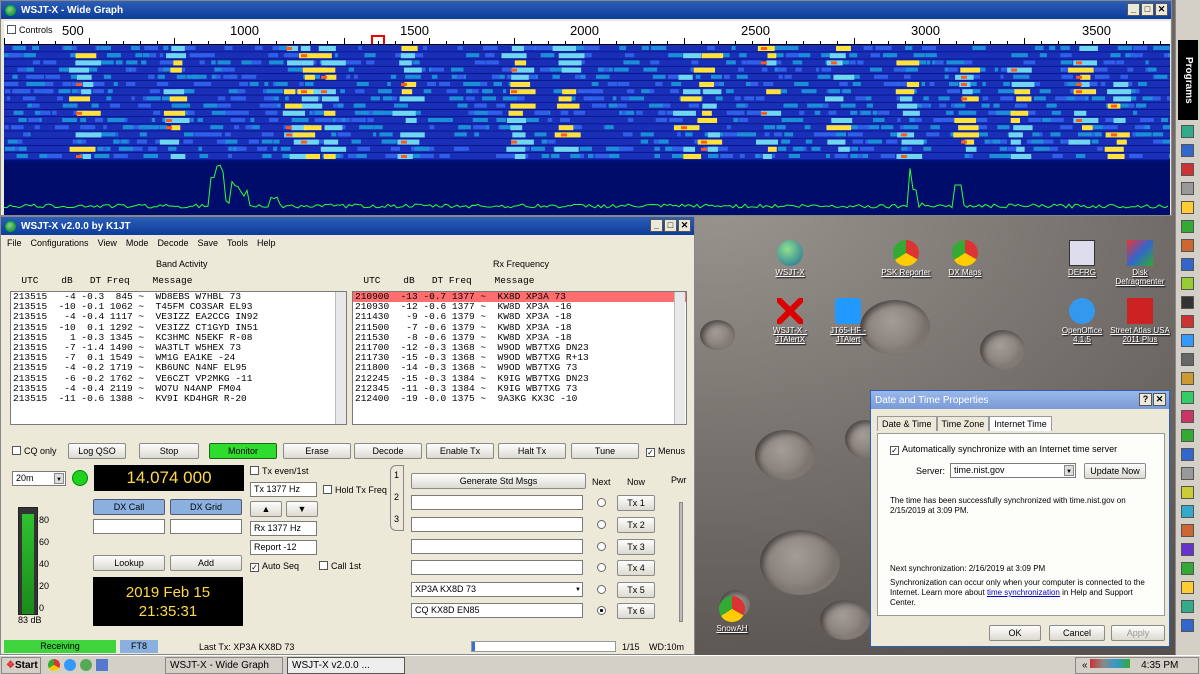 This screenshot has height=674, width=1200. I want to click on down-arrow-button: ▼, so click(302, 509).